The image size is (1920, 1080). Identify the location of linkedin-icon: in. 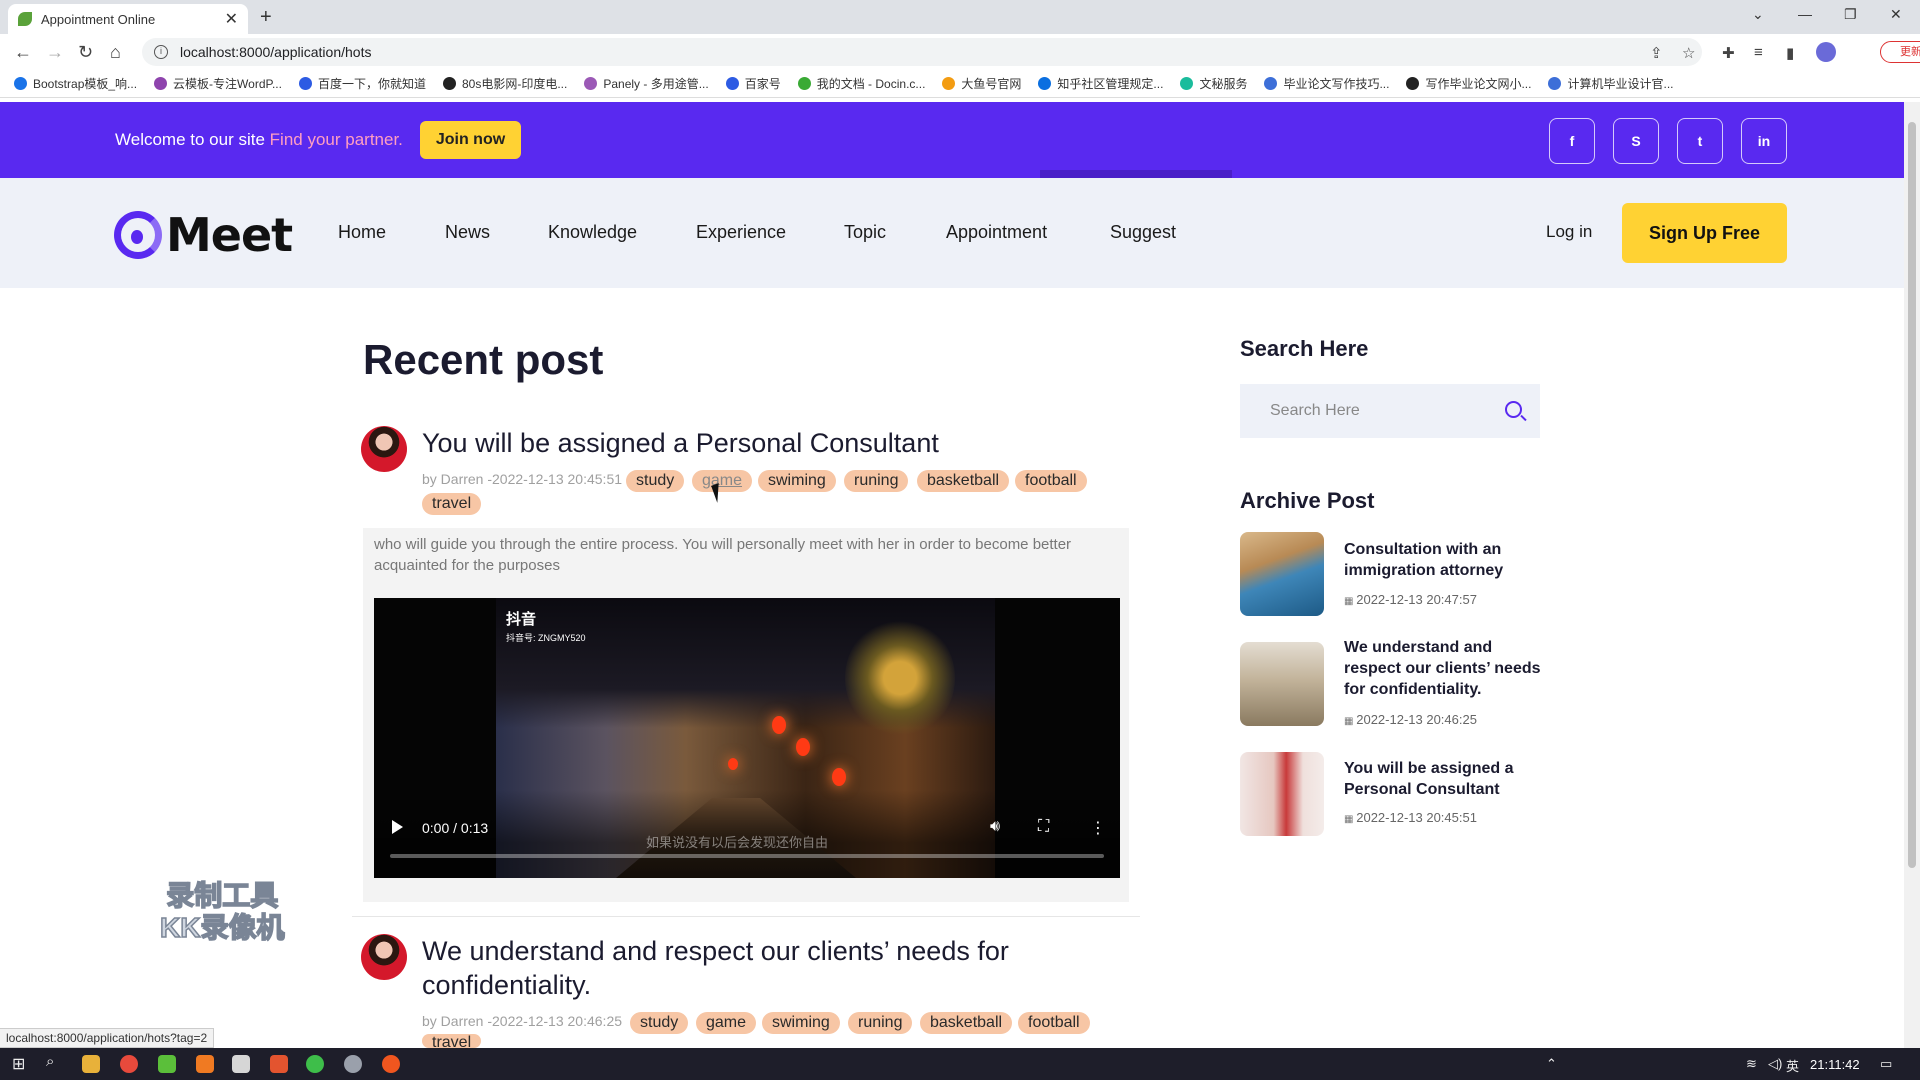
(1764, 141).